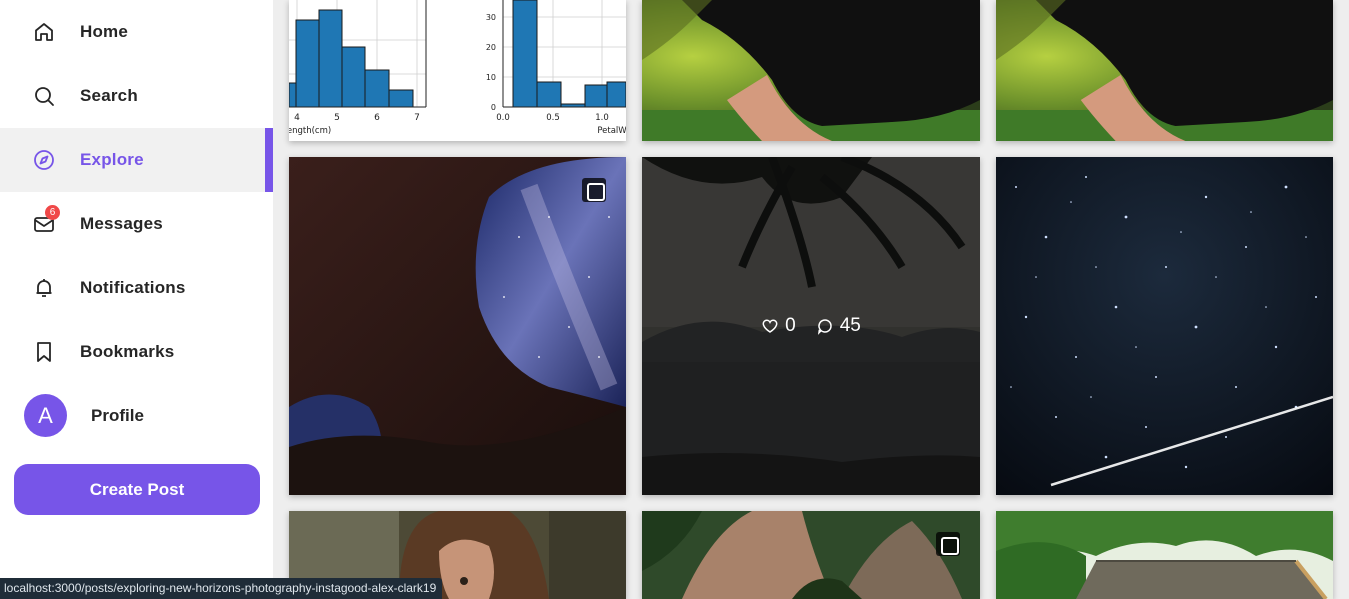  Describe the element at coordinates (117, 416) in the screenshot. I see `sidebar-item-profile: Profile` at that location.